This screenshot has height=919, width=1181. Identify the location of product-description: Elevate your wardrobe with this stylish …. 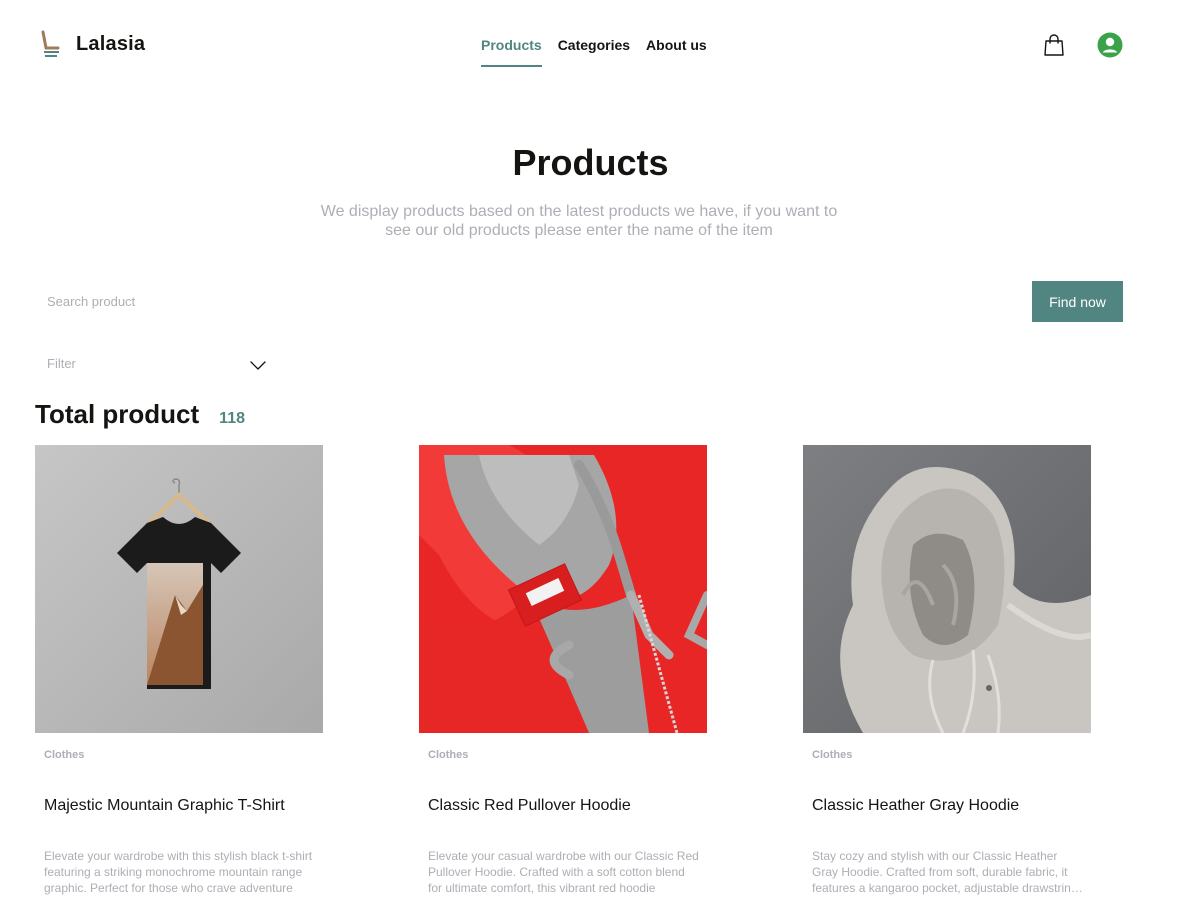
(178, 872).